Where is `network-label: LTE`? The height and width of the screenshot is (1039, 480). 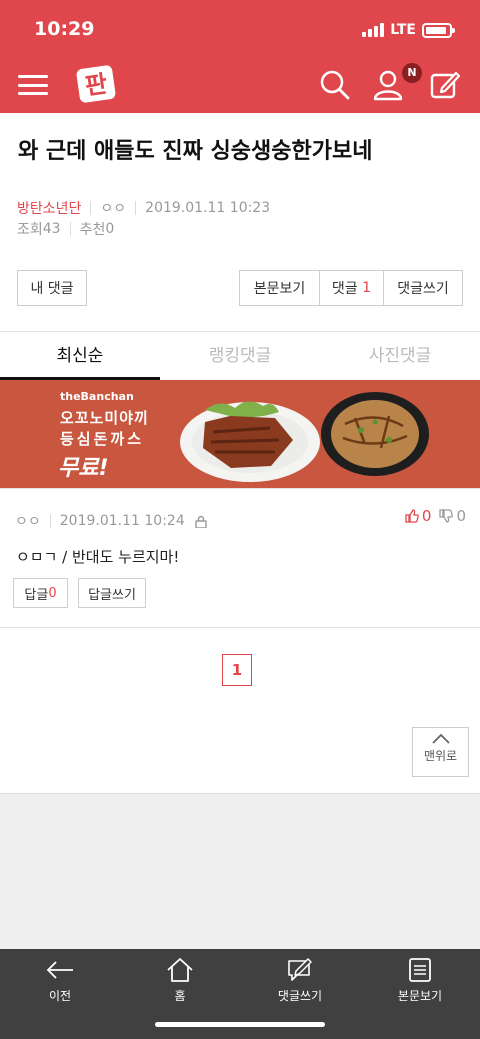
network-label: LTE is located at coordinates (403, 30).